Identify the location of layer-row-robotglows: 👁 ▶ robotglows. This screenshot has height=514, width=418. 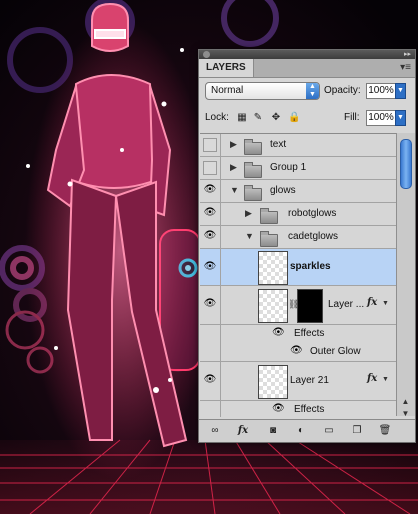
(298, 214).